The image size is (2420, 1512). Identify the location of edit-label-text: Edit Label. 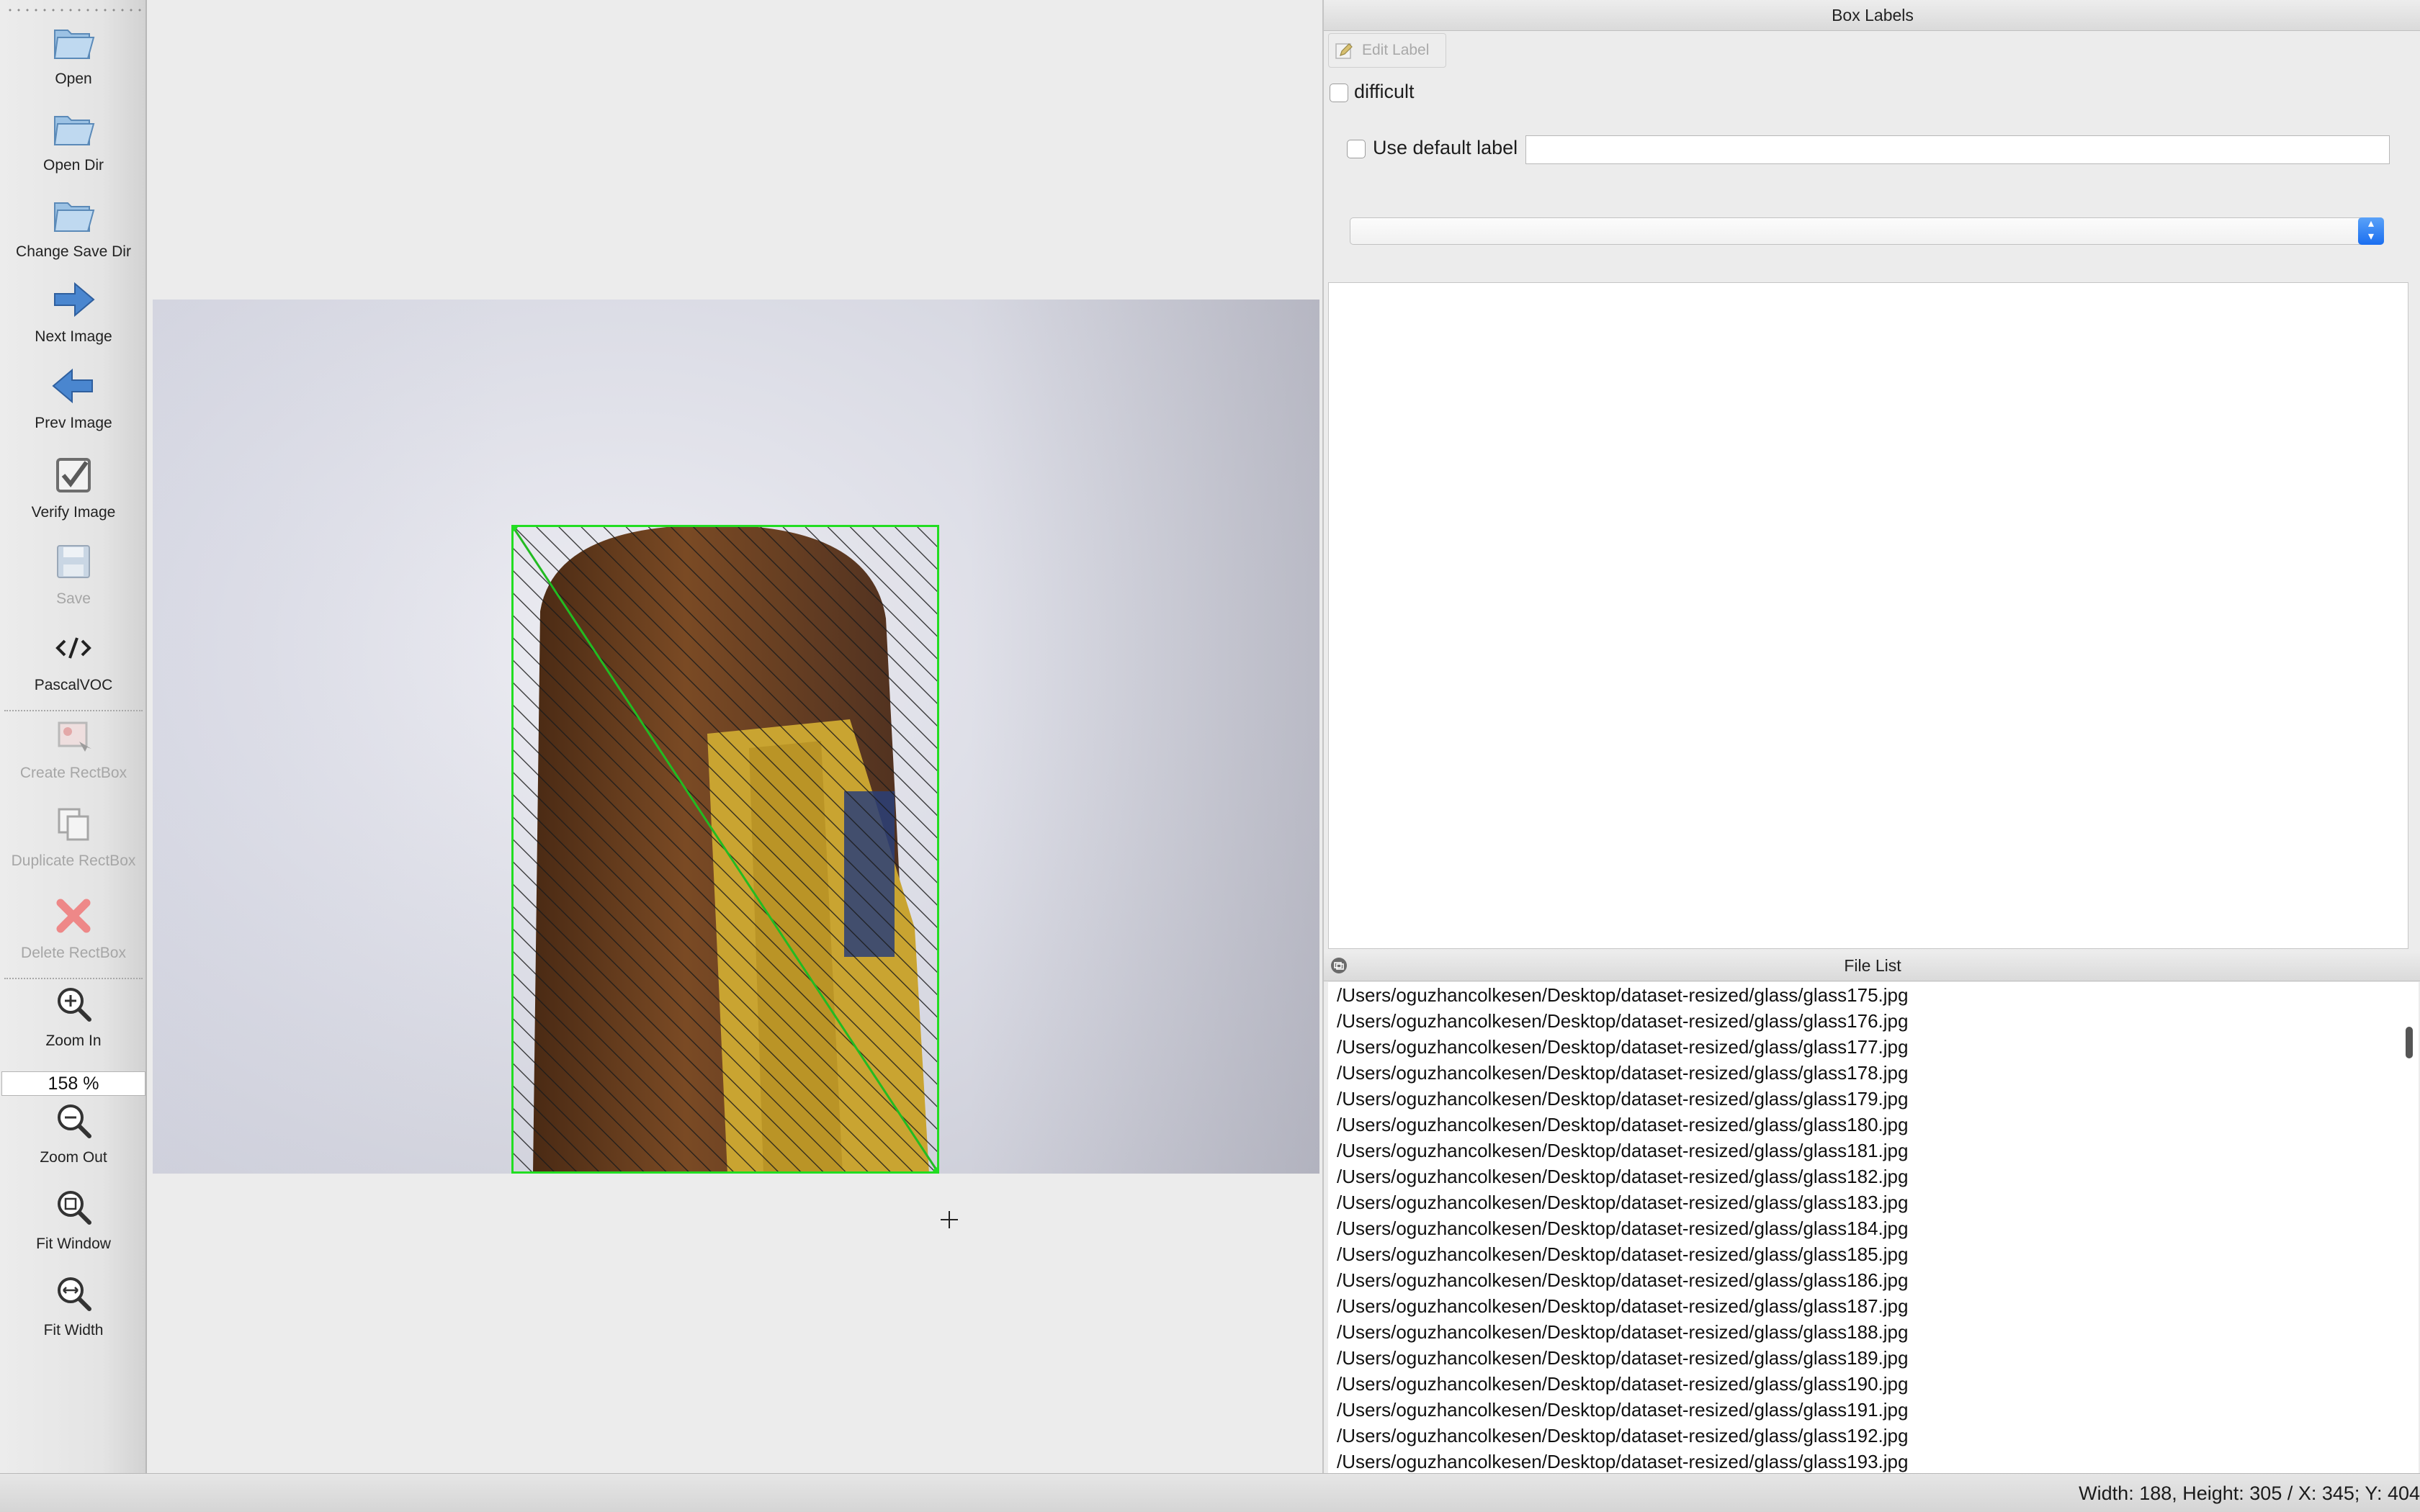
(1396, 50).